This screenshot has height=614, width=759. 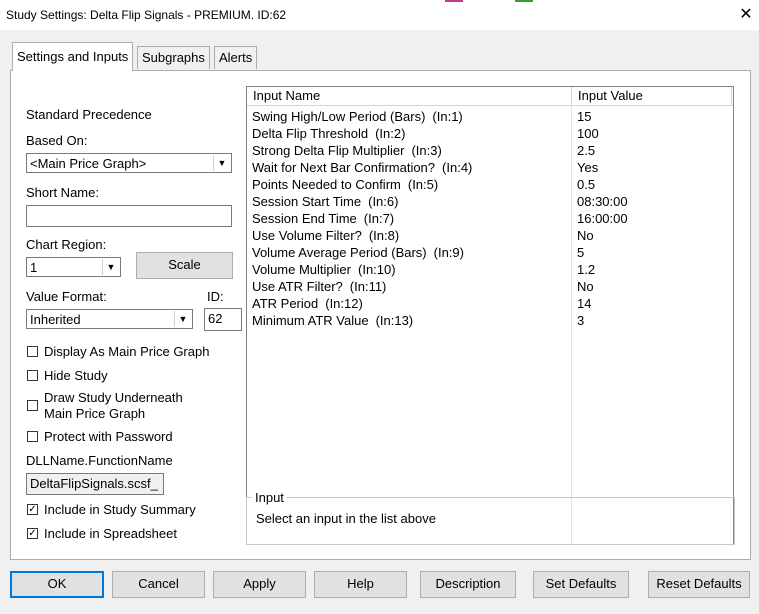 What do you see at coordinates (236, 57) in the screenshot?
I see `tab-alerts: Alerts` at bounding box center [236, 57].